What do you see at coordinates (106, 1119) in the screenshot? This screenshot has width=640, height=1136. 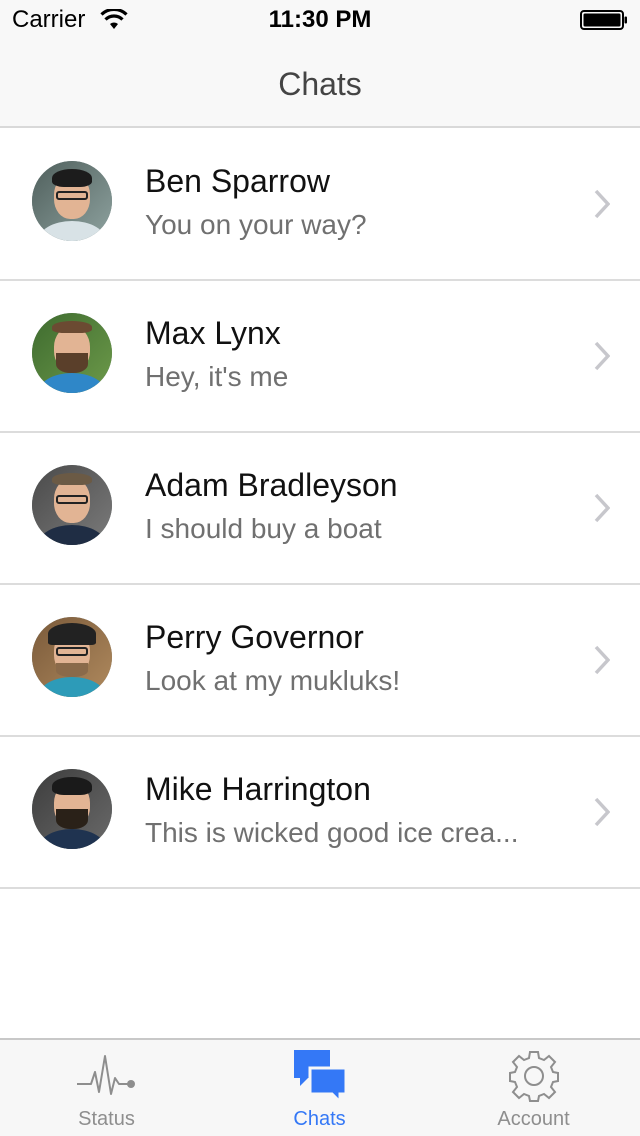 I see `tab-label: Status` at bounding box center [106, 1119].